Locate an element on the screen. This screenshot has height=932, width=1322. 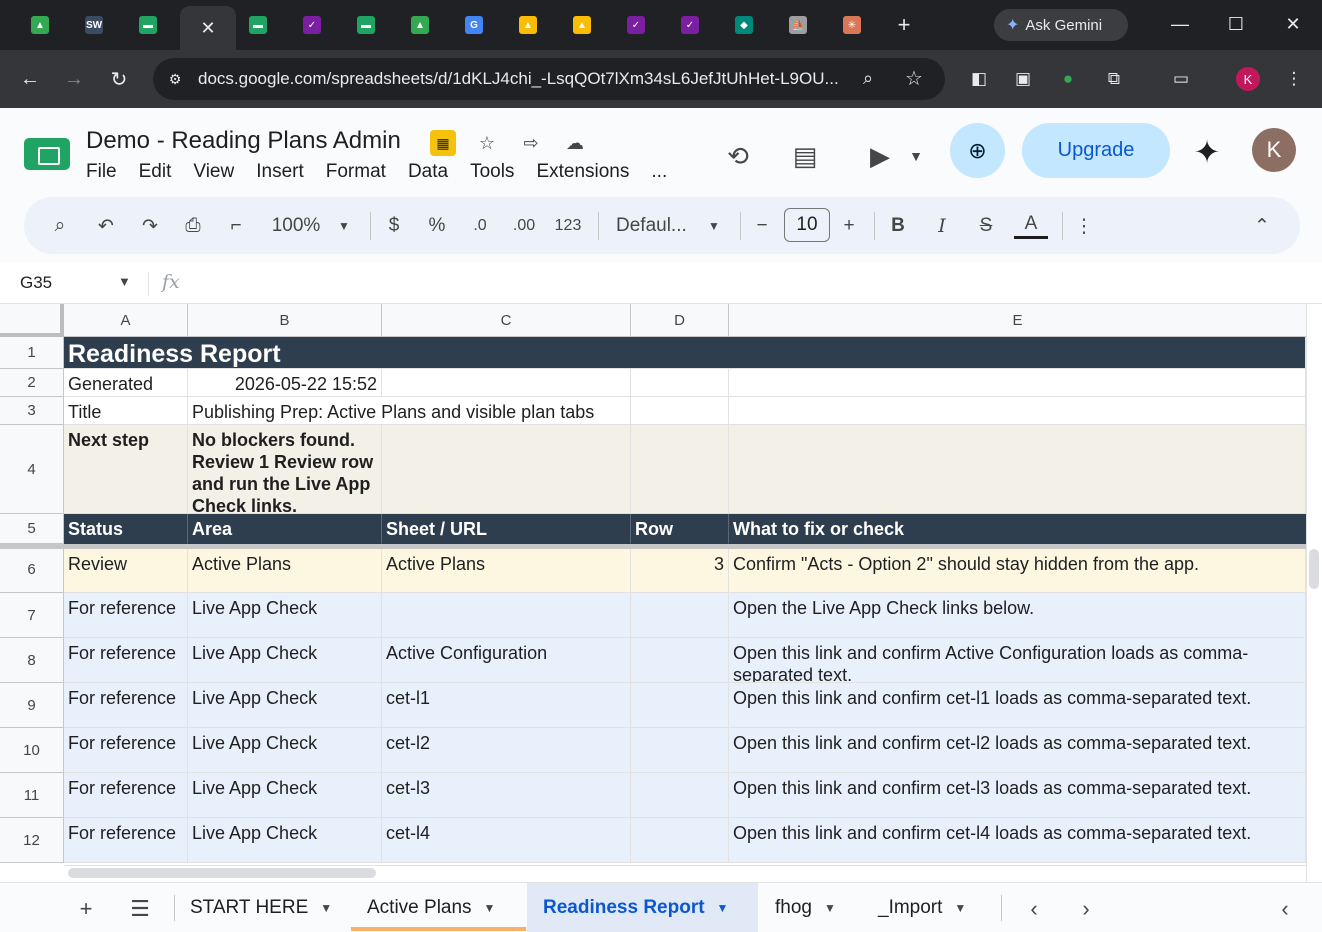
chevron-down-icon: ▼ is located at coordinates (960, 908).